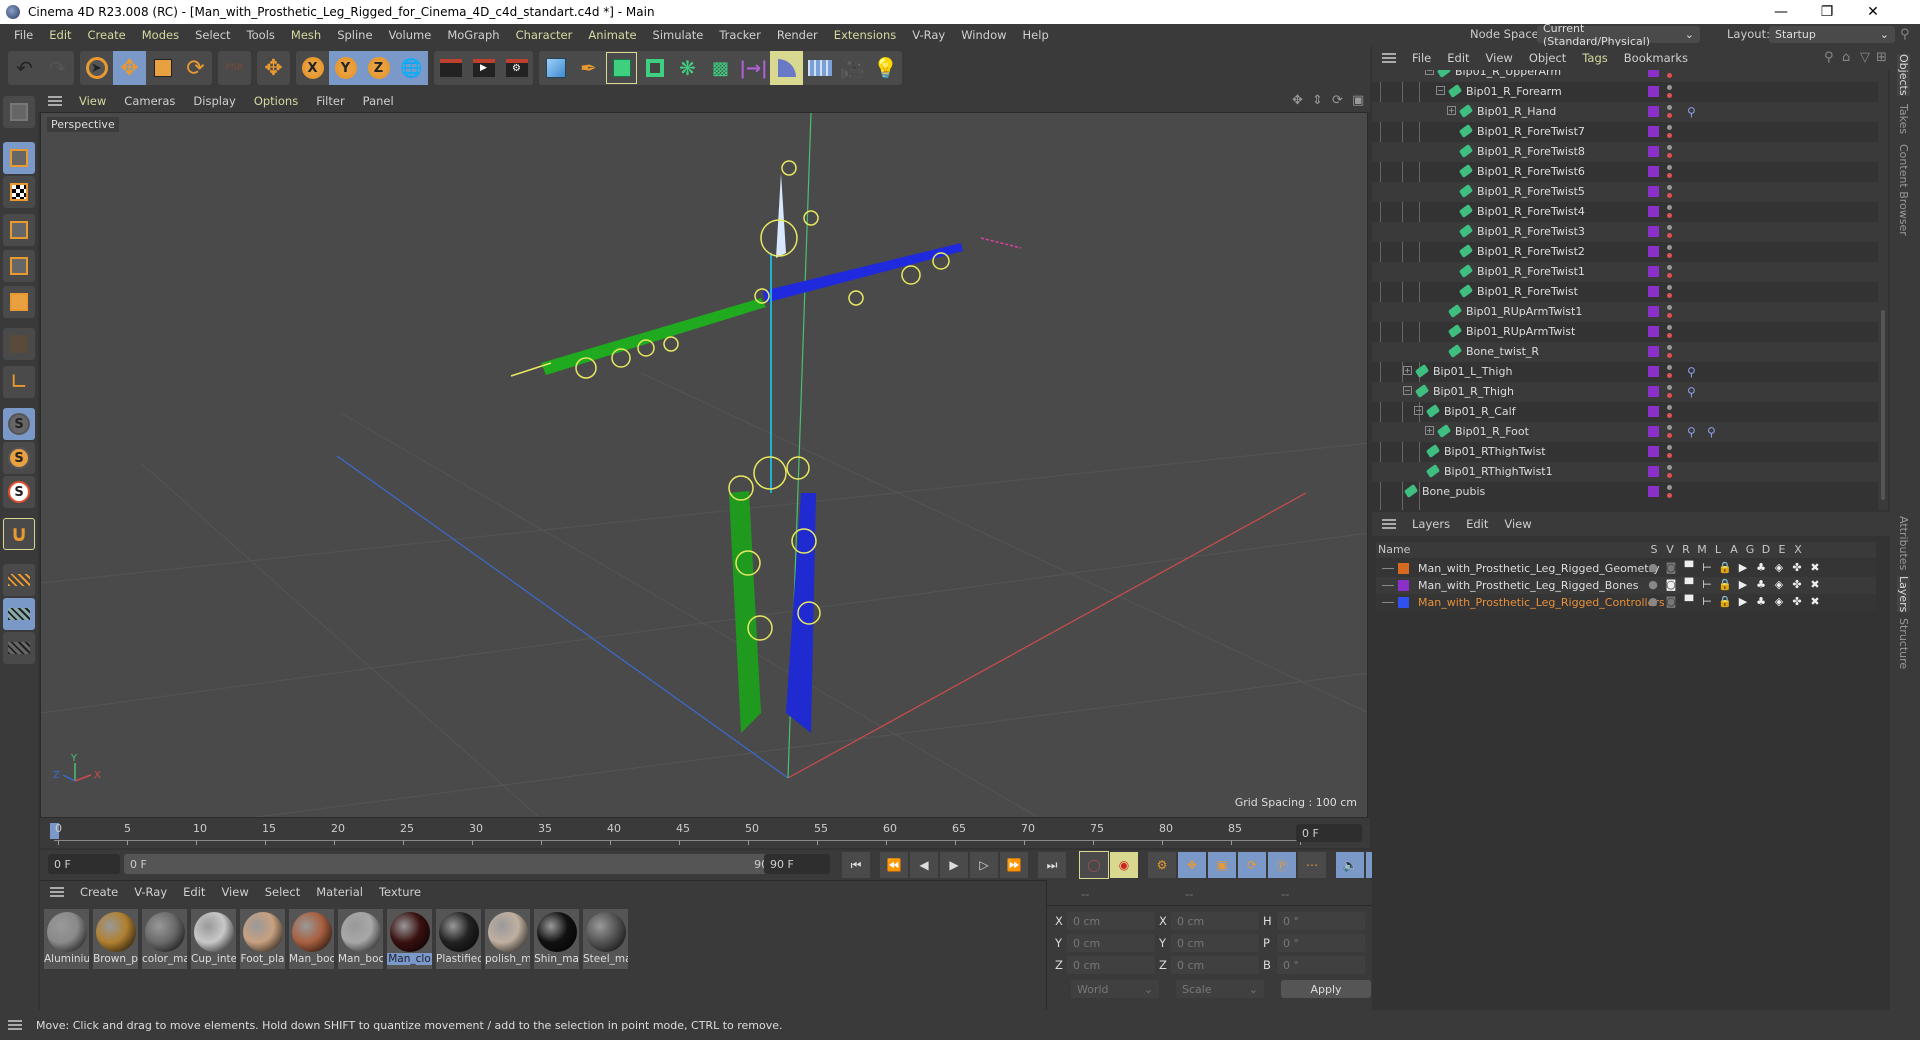 The height and width of the screenshot is (1040, 1920). What do you see at coordinates (1431, 524) in the screenshot?
I see `layer-menu-layers: Layers` at bounding box center [1431, 524].